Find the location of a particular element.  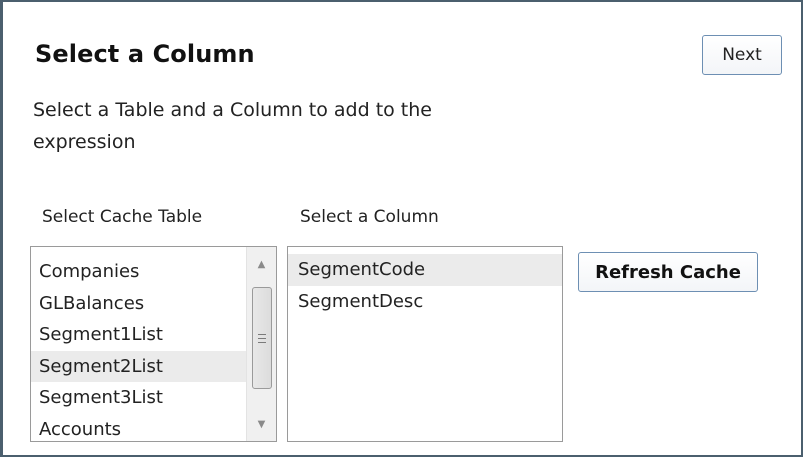

list-item-glbalances: GLBalances is located at coordinates (153, 304).